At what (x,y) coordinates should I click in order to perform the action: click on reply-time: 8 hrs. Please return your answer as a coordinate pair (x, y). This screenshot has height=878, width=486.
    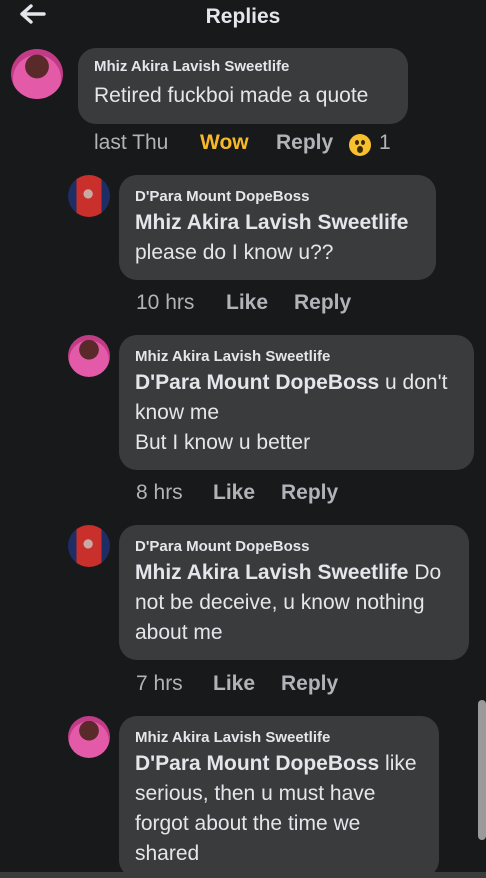
    Looking at the image, I should click on (159, 492).